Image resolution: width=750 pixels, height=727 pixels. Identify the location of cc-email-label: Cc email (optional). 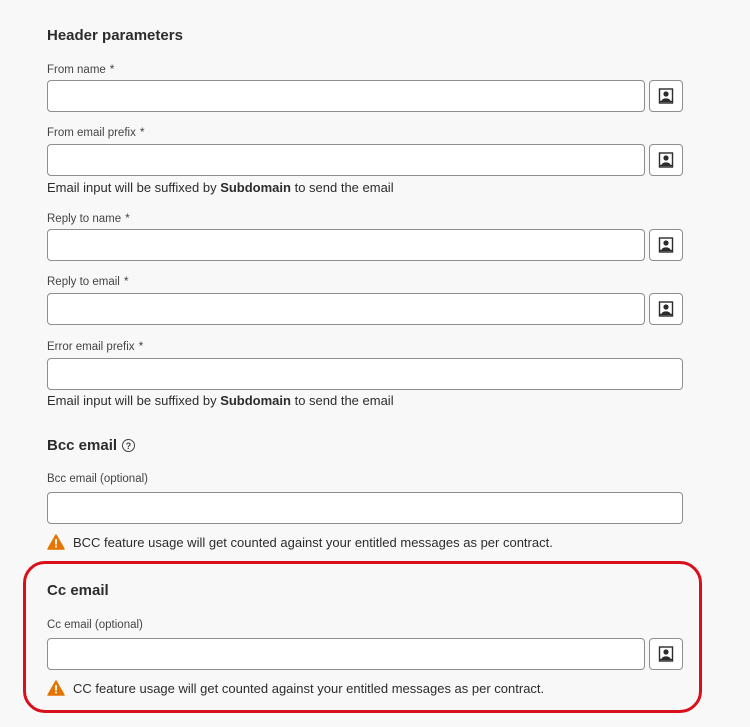
(95, 625).